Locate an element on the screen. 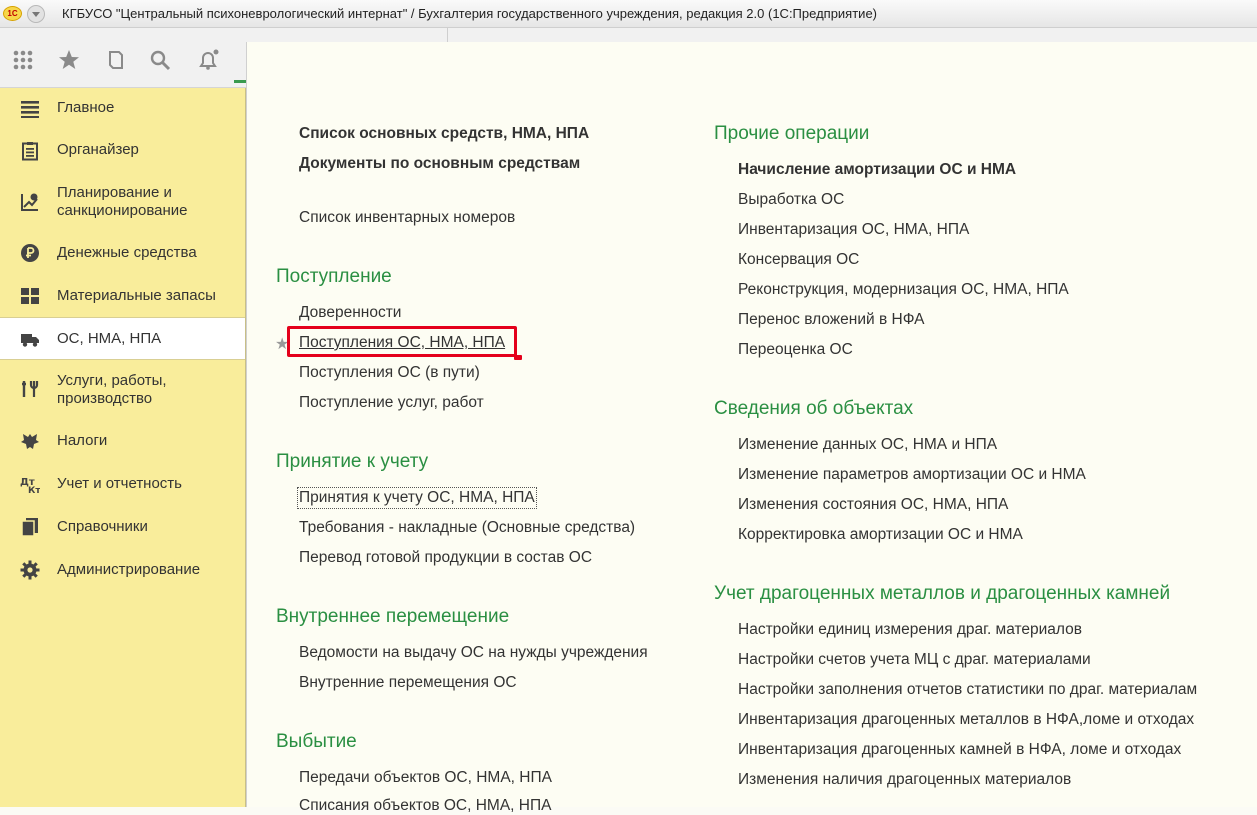 This screenshot has width=1257, height=815. section-title-internal-transfer: Внутреннее перемещение is located at coordinates (393, 616).